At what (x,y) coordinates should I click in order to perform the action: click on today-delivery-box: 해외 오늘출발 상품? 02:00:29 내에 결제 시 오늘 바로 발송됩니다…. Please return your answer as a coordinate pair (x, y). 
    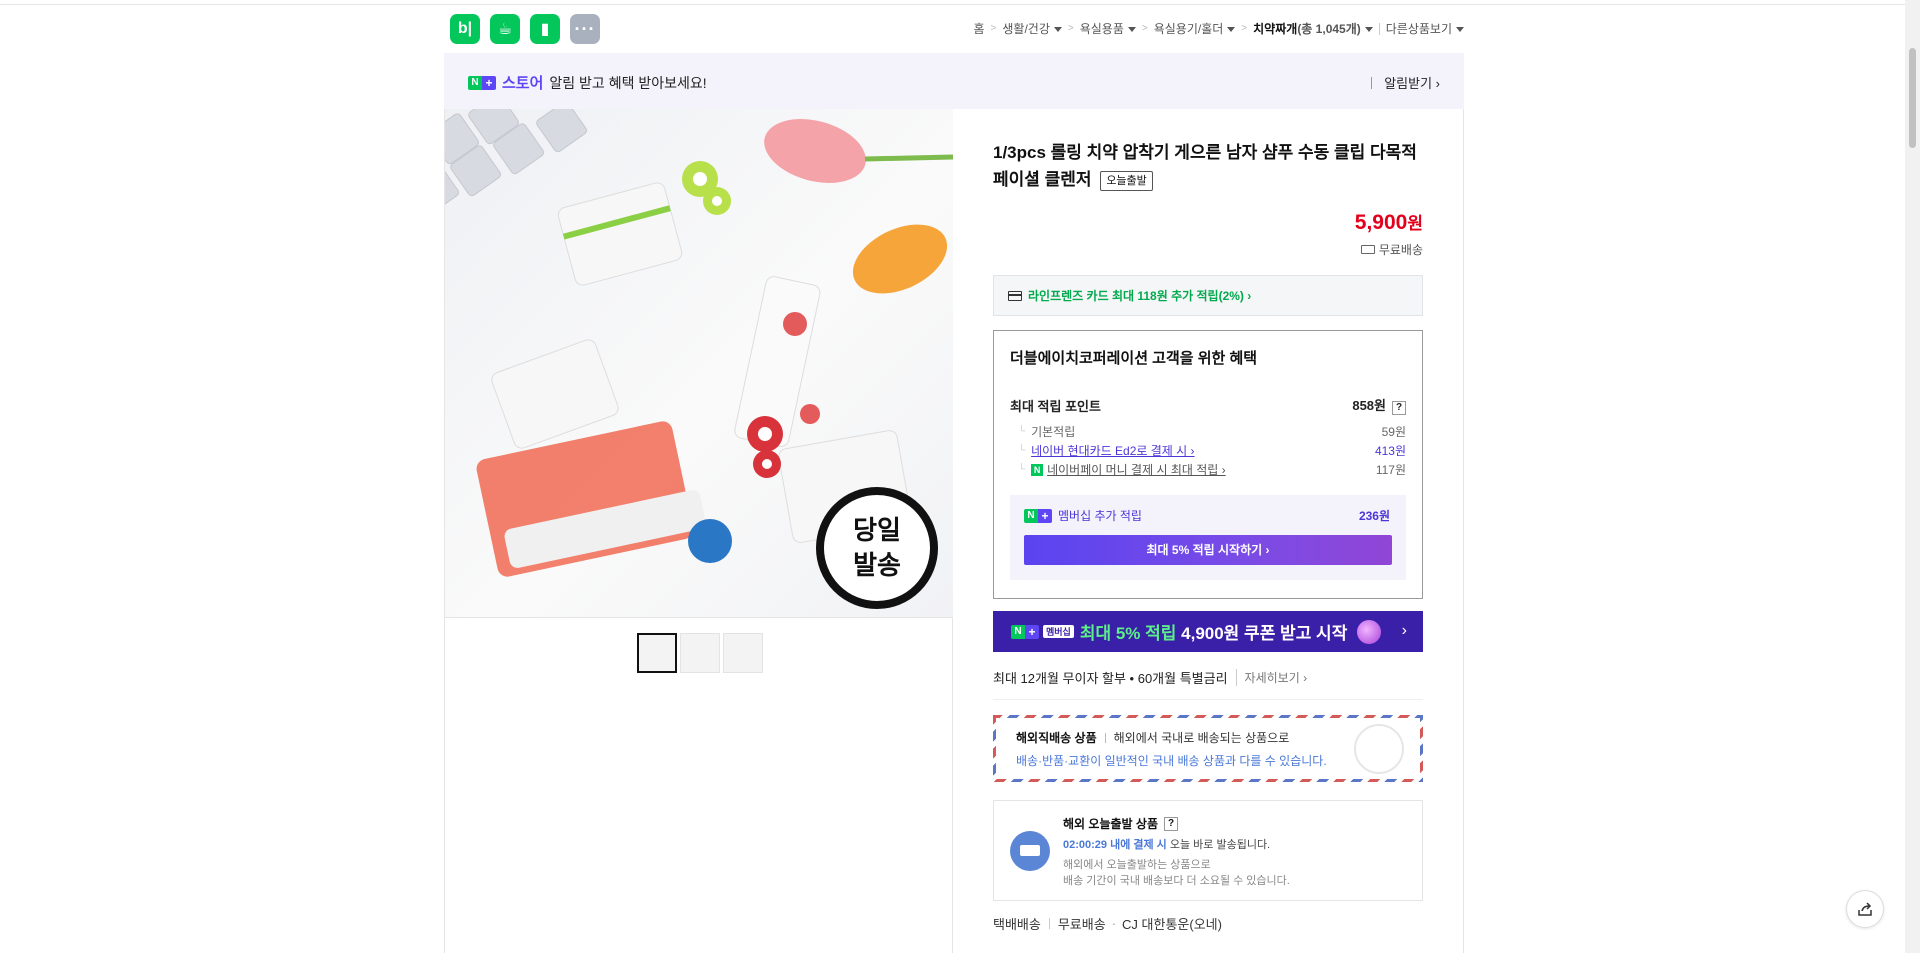
    Looking at the image, I should click on (1208, 850).